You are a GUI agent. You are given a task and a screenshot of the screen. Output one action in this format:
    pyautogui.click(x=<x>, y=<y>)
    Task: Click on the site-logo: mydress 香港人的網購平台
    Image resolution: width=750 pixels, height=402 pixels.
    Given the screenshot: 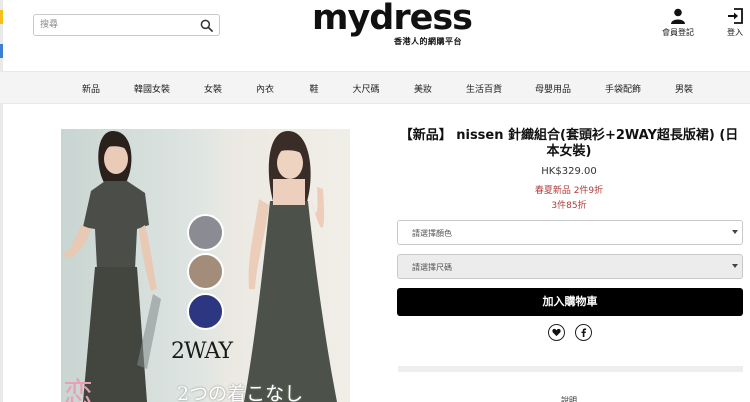 What is the action you would take?
    pyautogui.click(x=392, y=24)
    